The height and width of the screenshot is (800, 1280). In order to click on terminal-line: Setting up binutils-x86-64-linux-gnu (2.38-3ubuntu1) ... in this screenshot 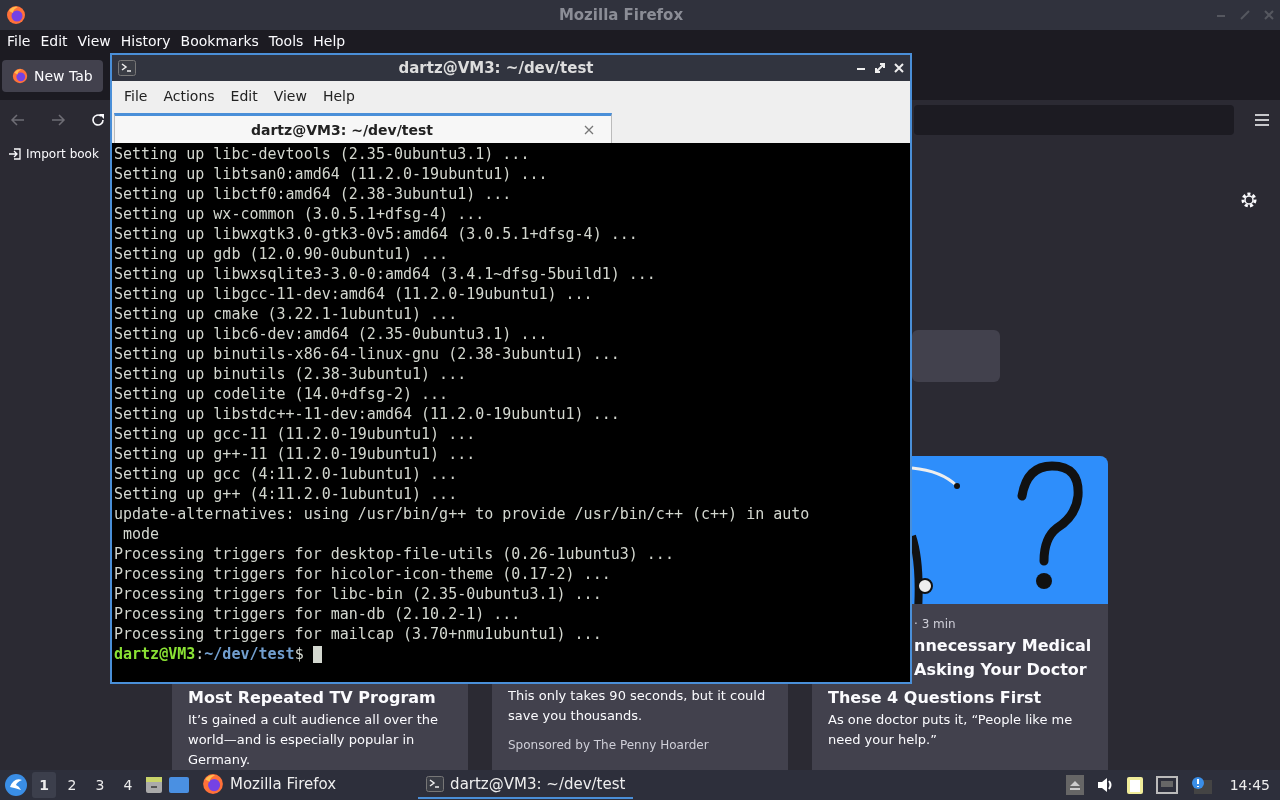, I will do `click(367, 354)`.